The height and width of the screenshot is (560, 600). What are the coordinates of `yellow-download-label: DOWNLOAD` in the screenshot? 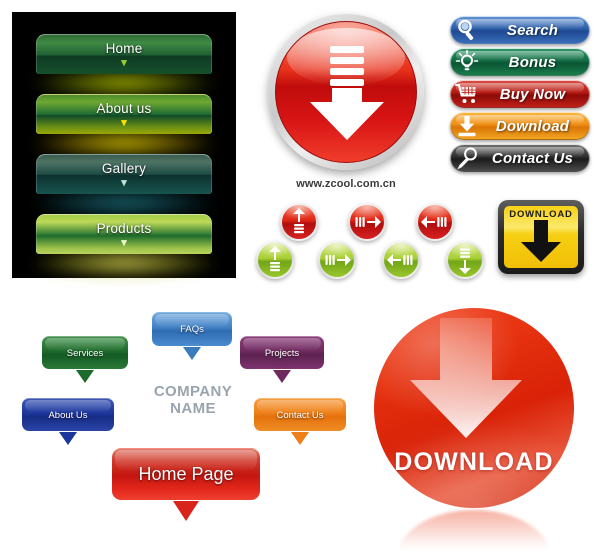 It's located at (541, 214).